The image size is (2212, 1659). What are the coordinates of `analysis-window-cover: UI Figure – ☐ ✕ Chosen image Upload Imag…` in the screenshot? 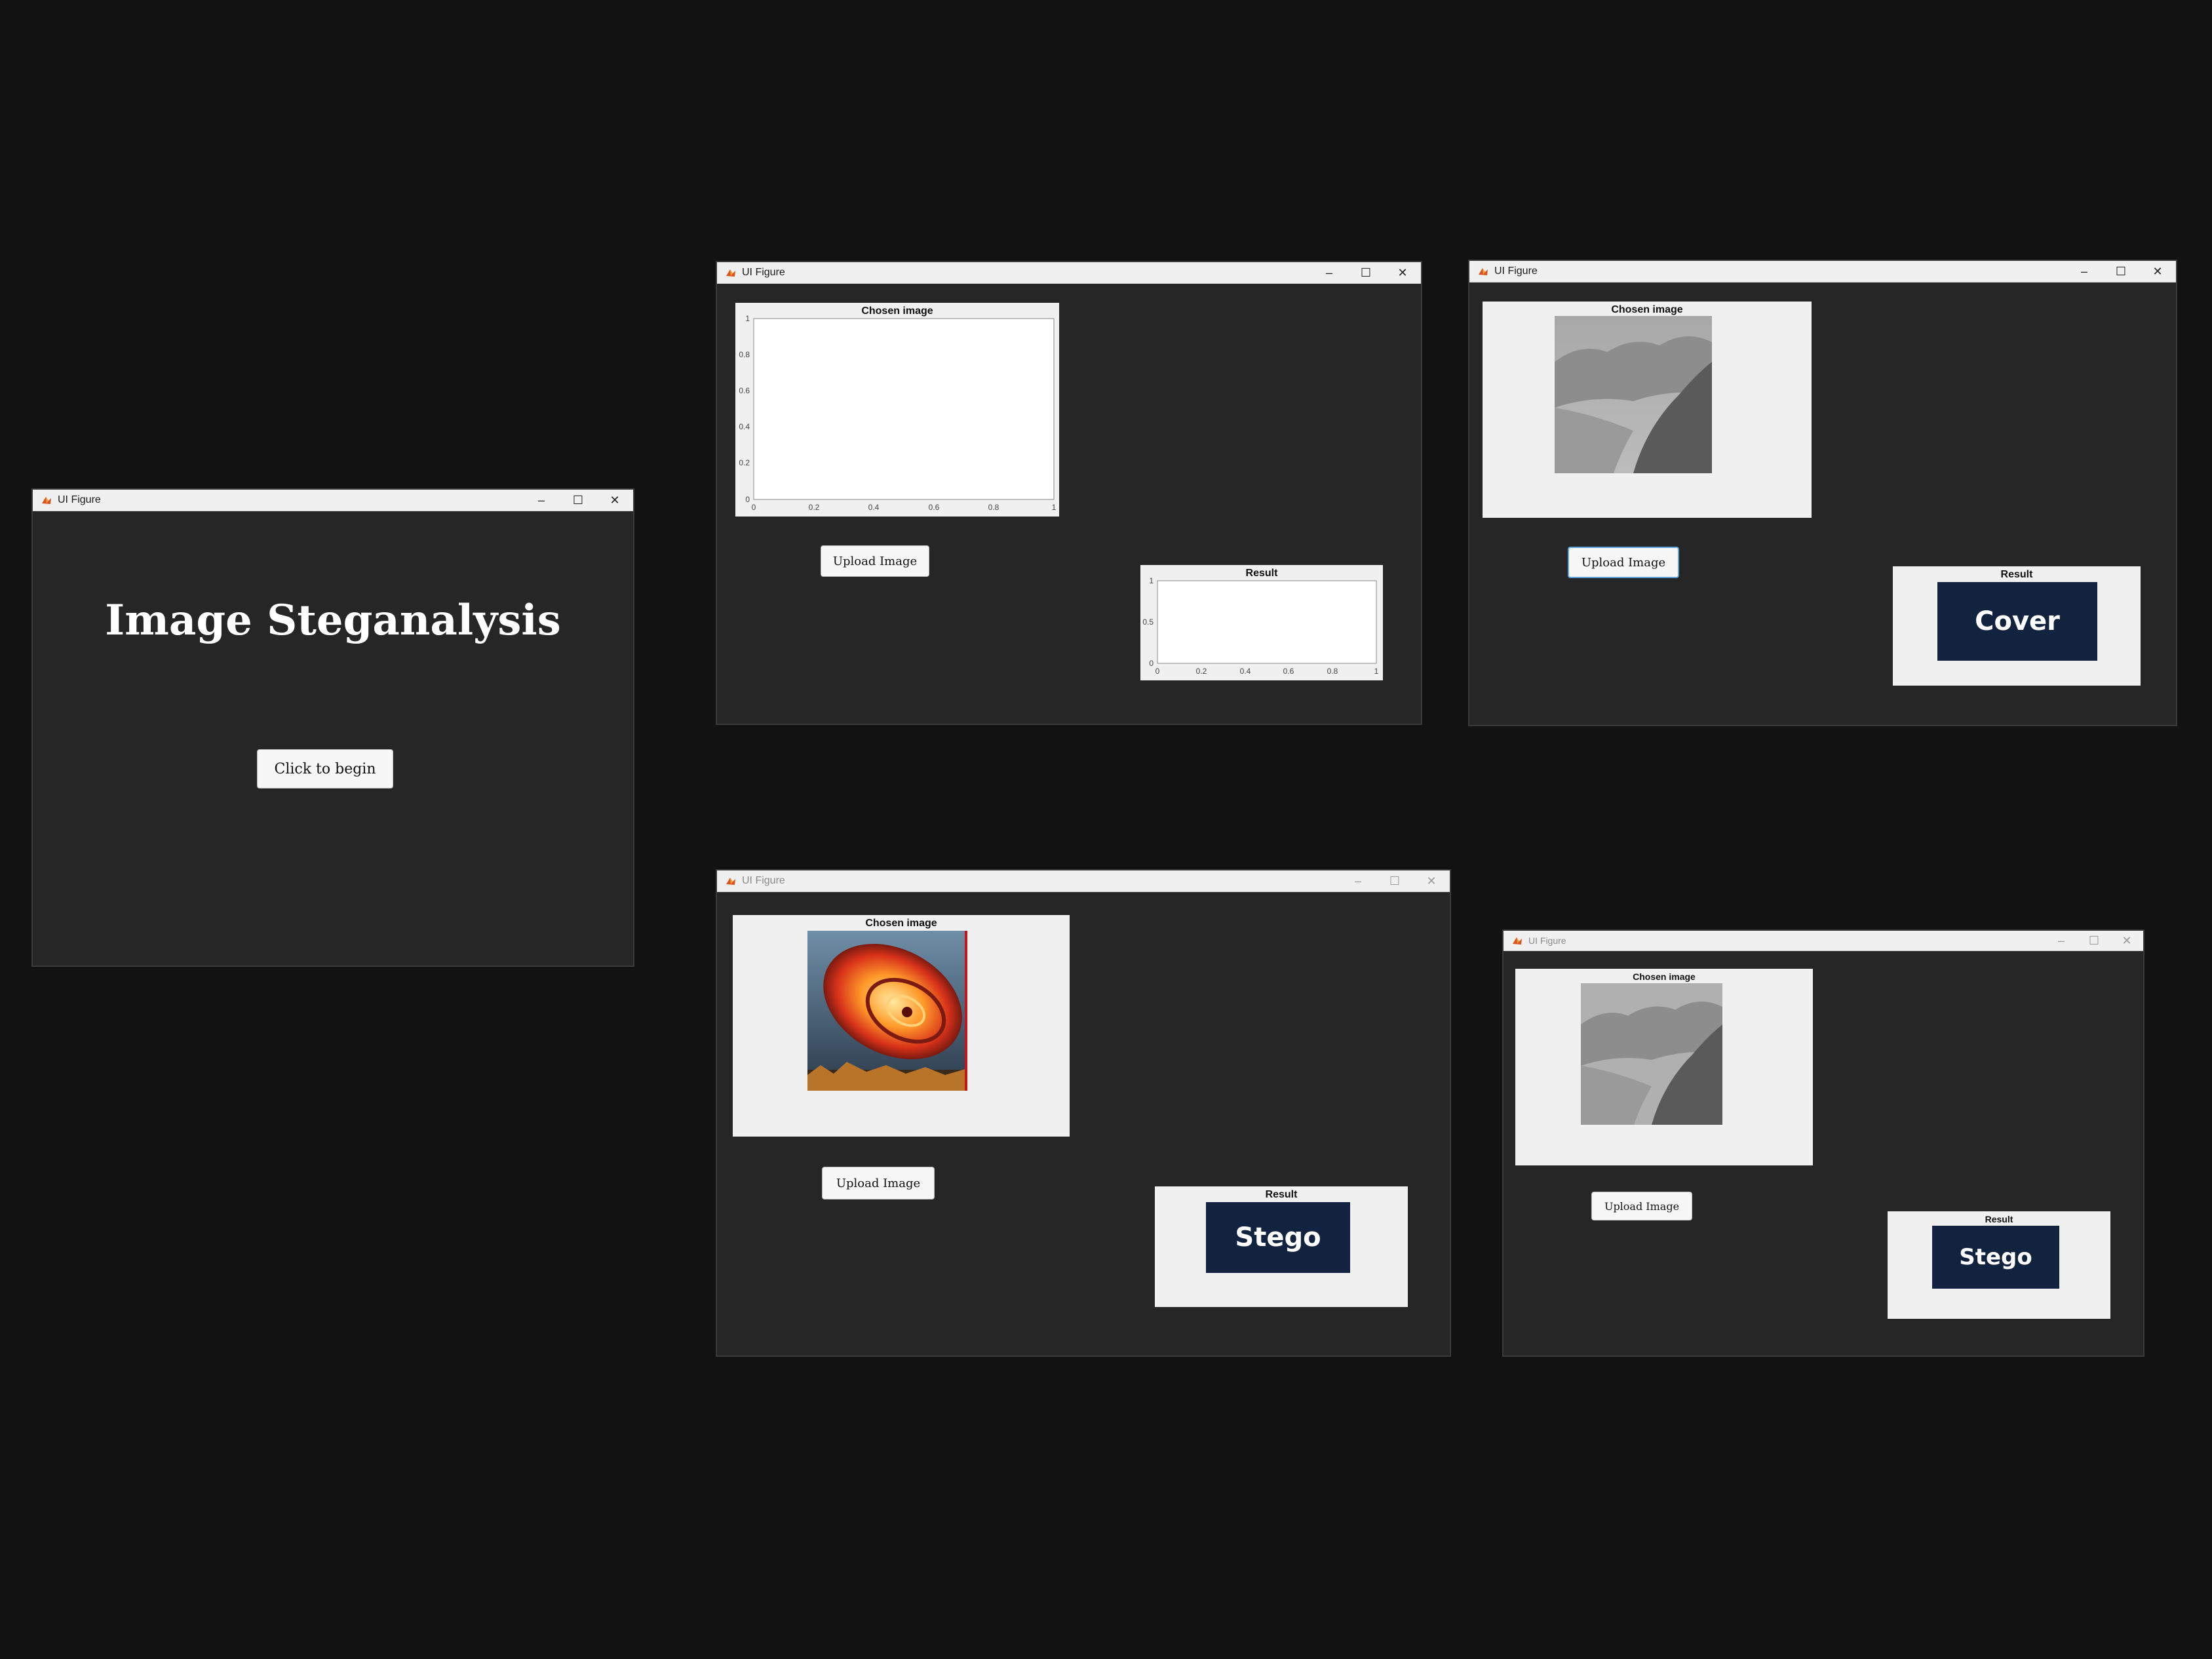 It's located at (1822, 493).